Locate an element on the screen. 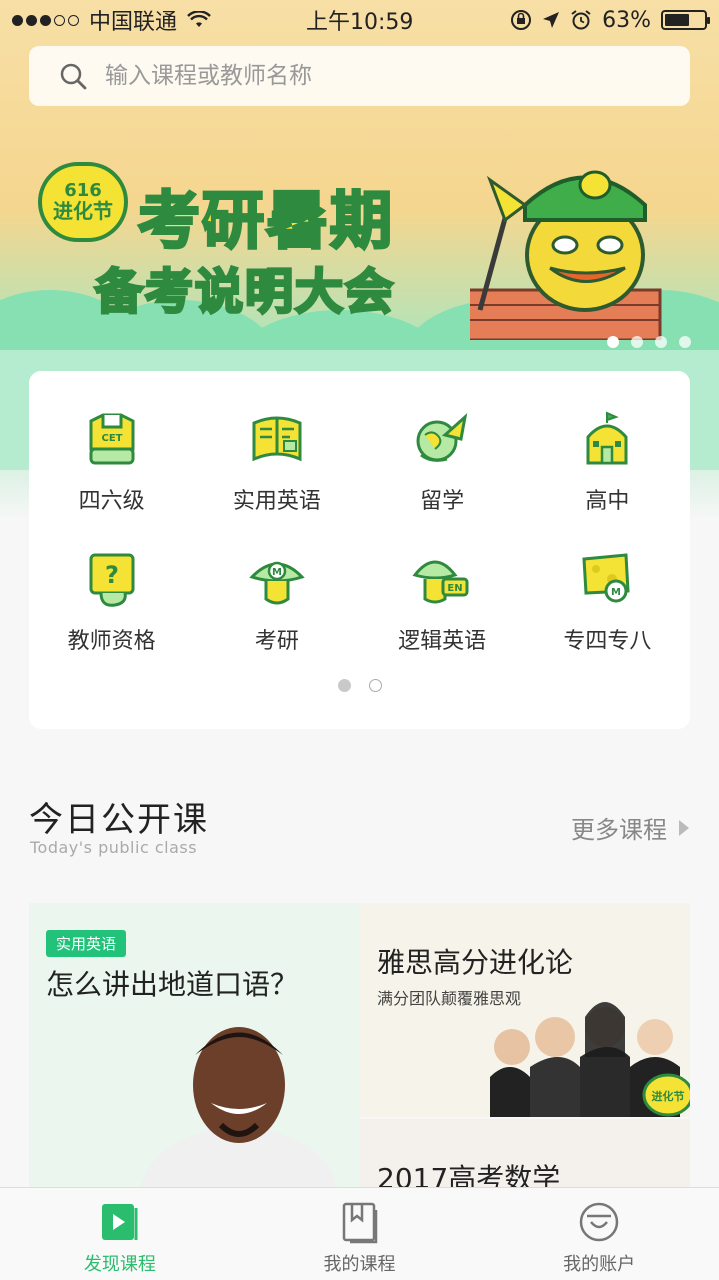 The height and width of the screenshot is (1280, 719). smile-face-icon is located at coordinates (599, 1222).